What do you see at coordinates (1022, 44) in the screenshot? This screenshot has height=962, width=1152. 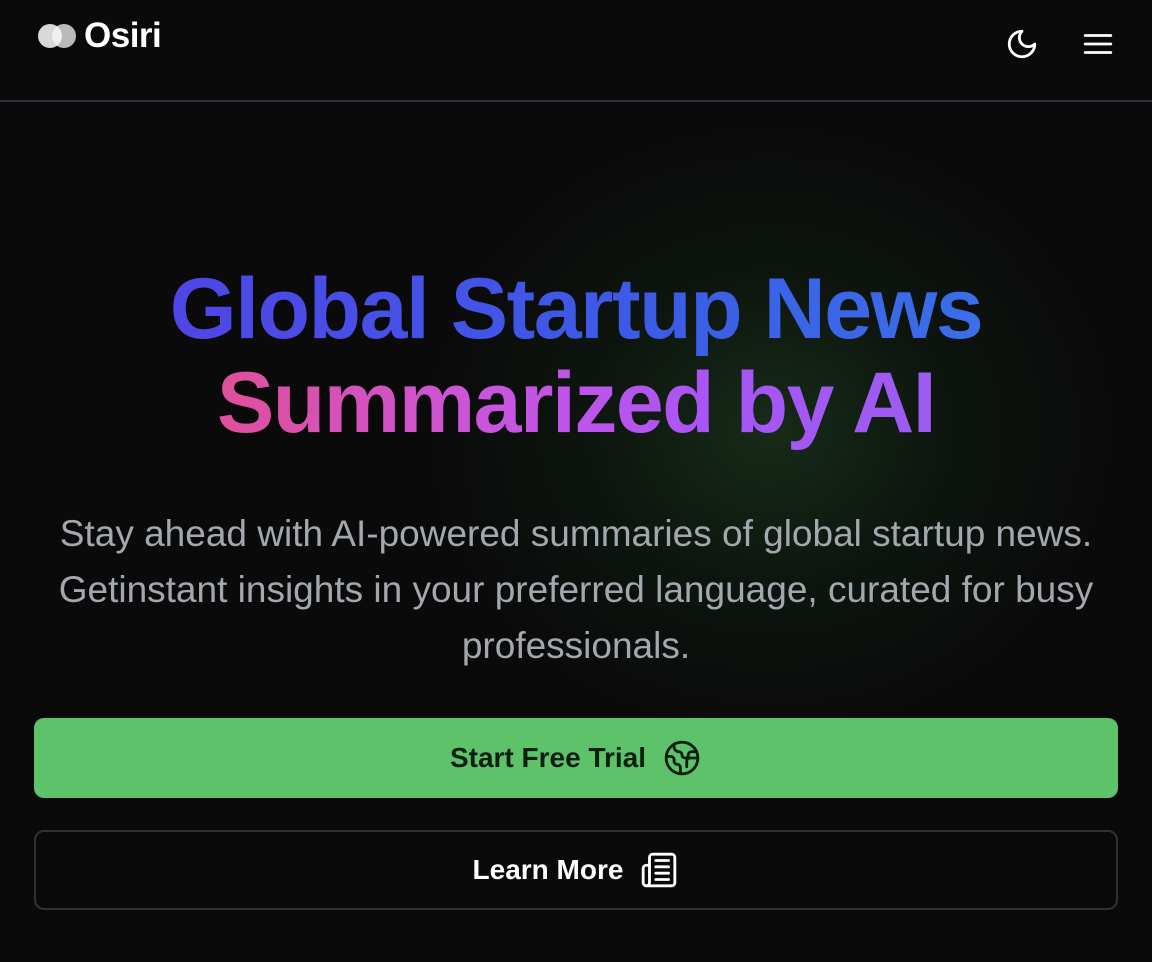 I see `moon-icon` at bounding box center [1022, 44].